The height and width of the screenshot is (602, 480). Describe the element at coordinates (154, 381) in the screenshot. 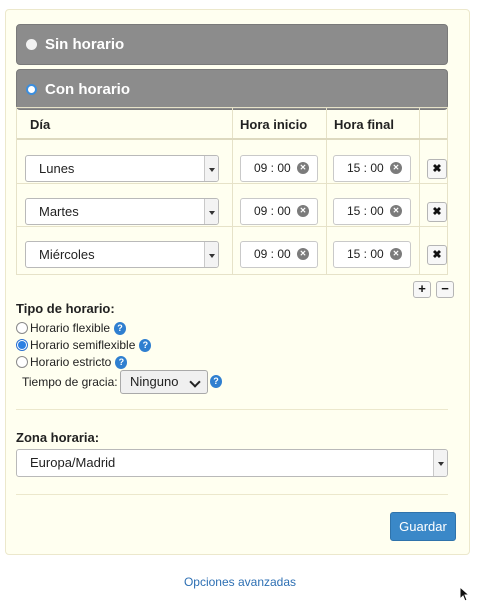

I see `grace-time-value: Ninguno` at that location.